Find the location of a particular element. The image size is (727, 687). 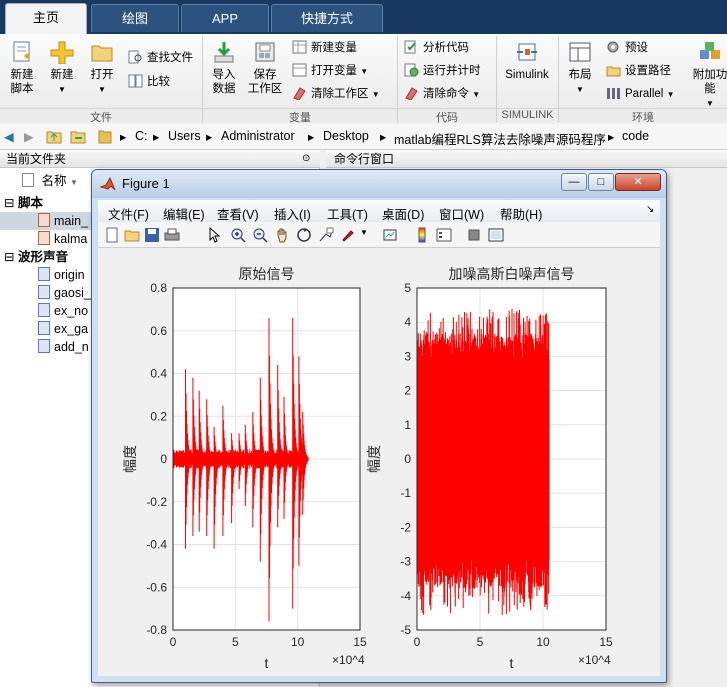

y-tick-label: -0.2 is located at coordinates (156, 502).